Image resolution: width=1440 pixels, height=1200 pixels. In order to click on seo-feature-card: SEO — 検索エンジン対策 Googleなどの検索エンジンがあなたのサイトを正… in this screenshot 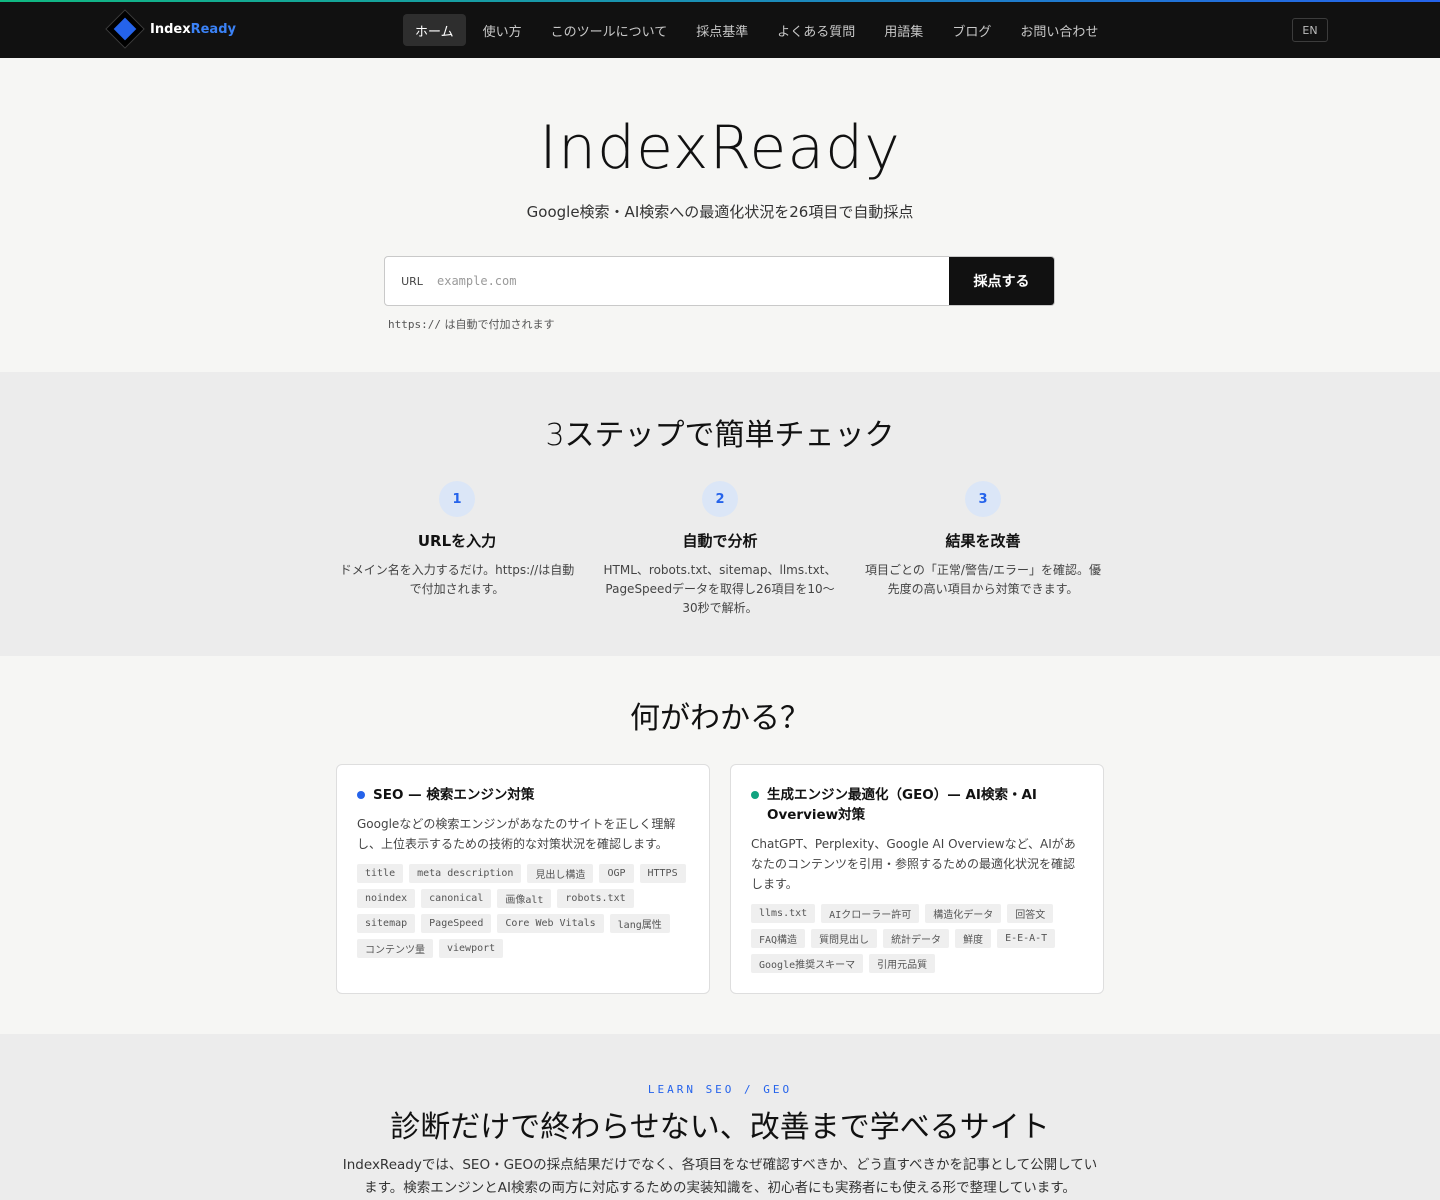, I will do `click(523, 879)`.